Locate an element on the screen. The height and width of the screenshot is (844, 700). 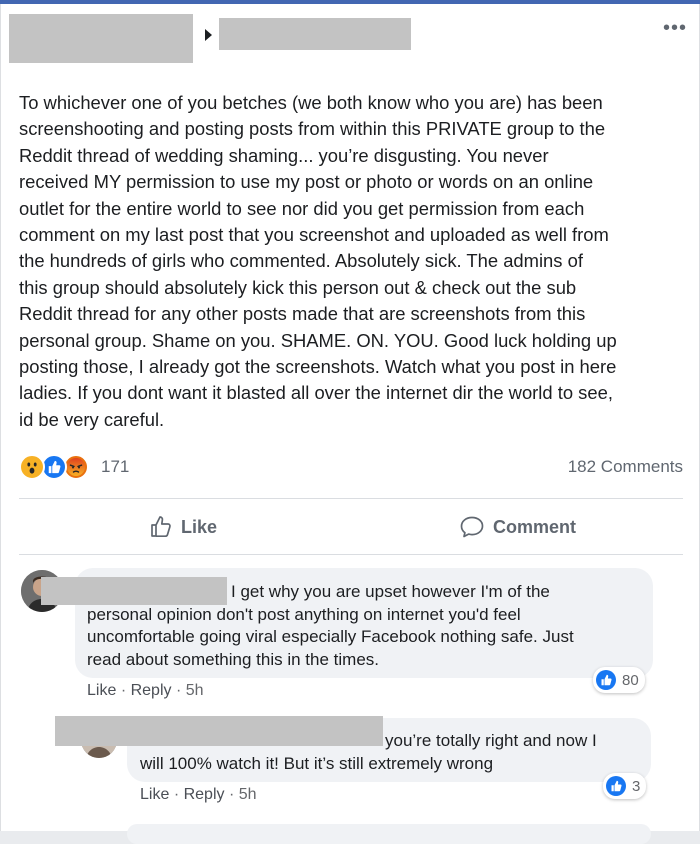
comment-like-link: Like is located at coordinates (101, 690).